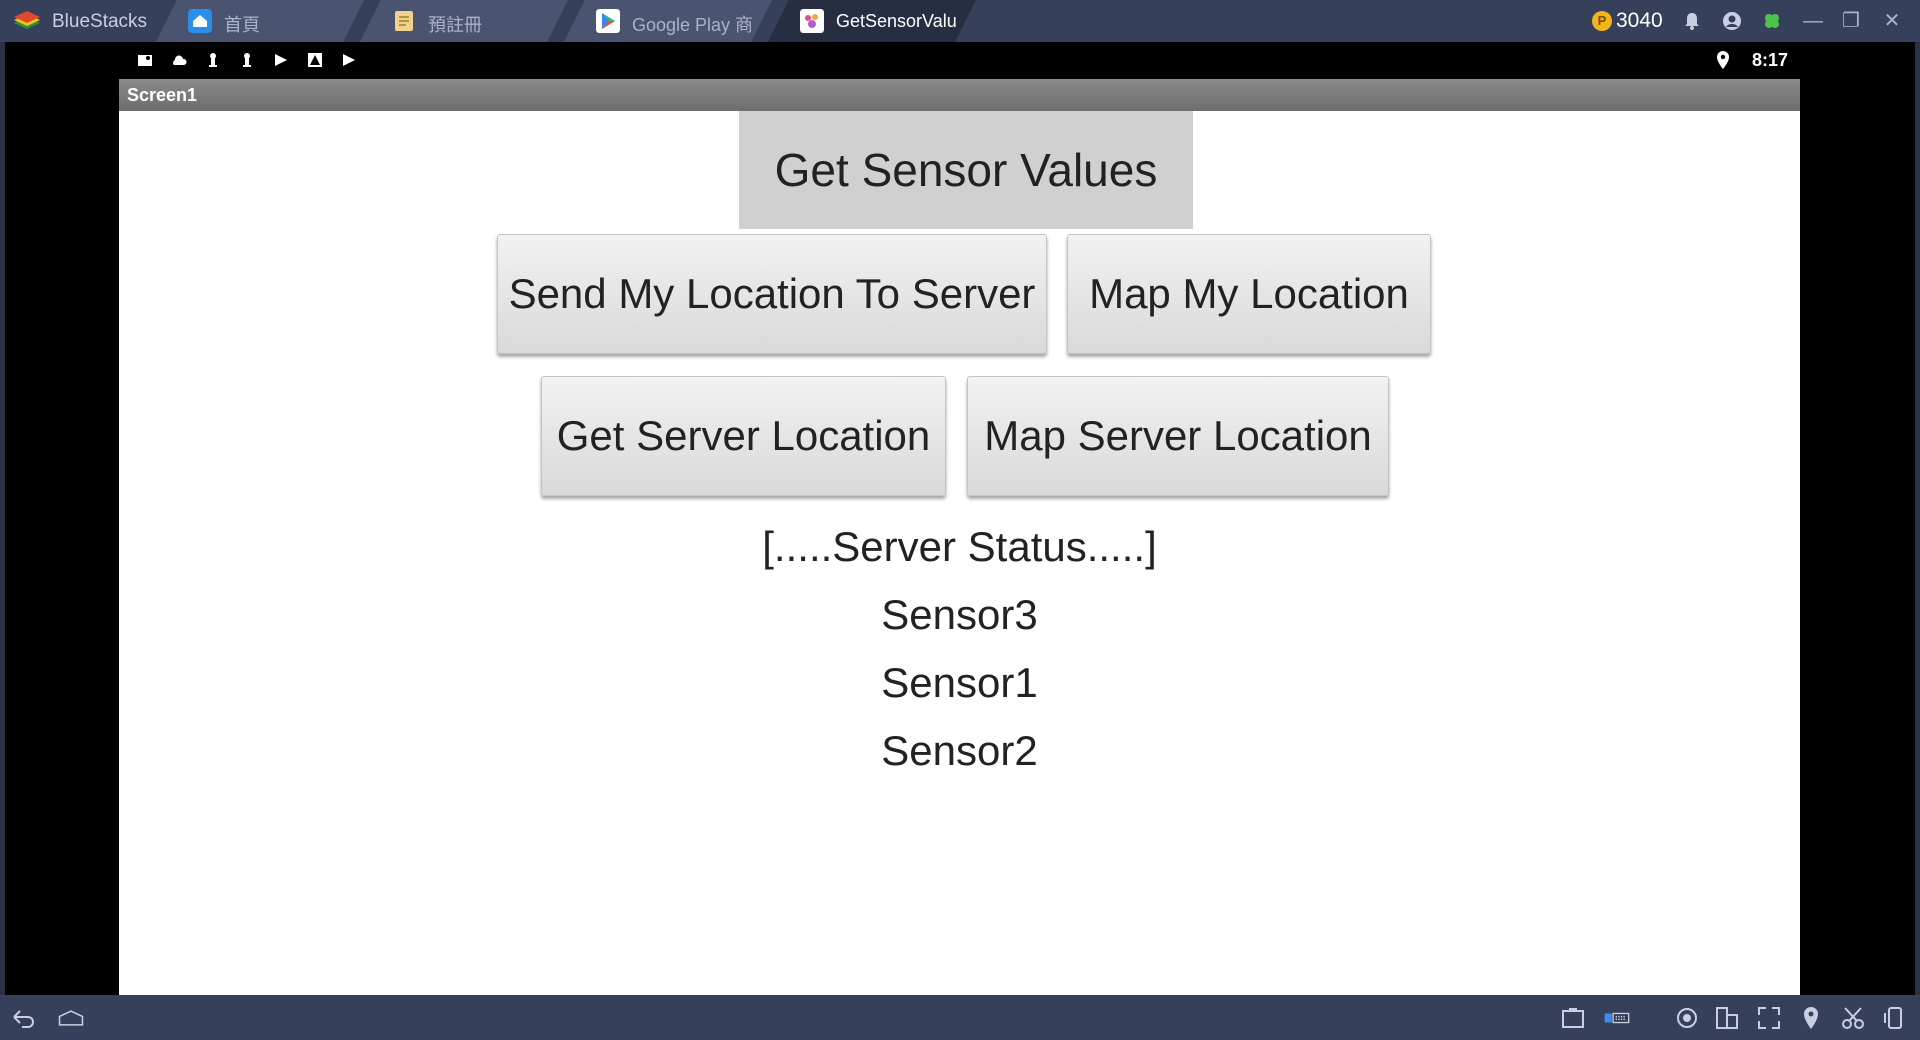  I want to click on sensor-label: Sensor2, so click(959, 750).